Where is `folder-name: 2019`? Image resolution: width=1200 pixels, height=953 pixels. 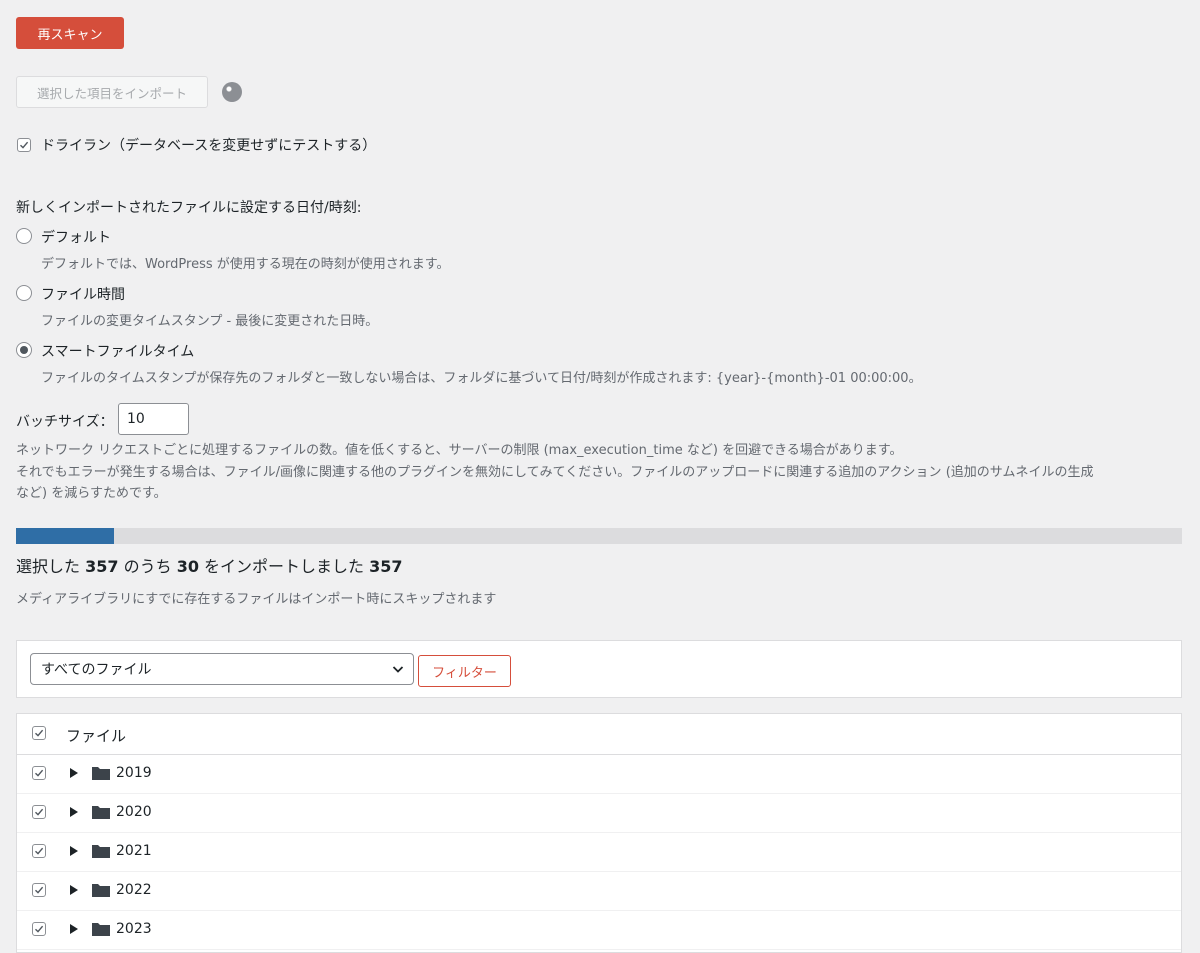
folder-name: 2019 is located at coordinates (134, 773).